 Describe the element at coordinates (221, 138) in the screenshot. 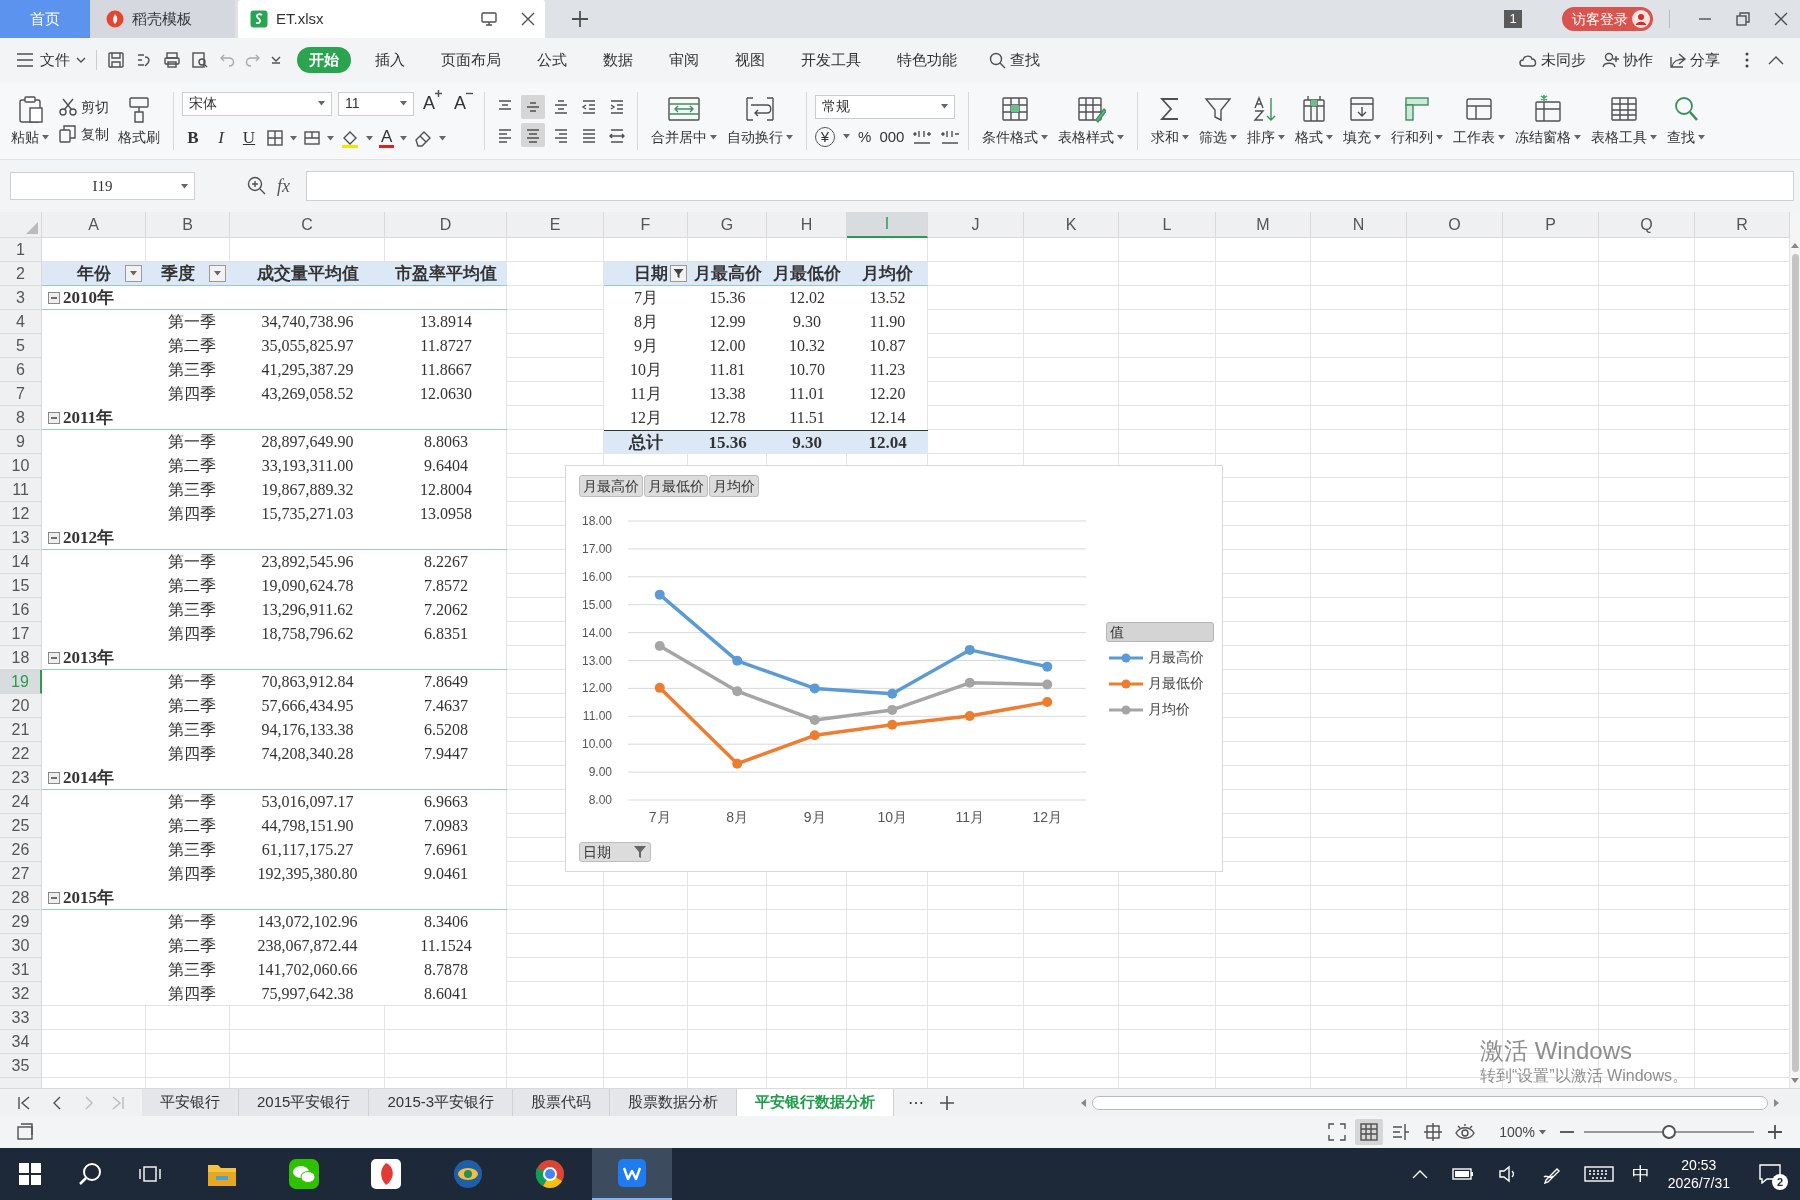

I see `font-style-button: I` at that location.